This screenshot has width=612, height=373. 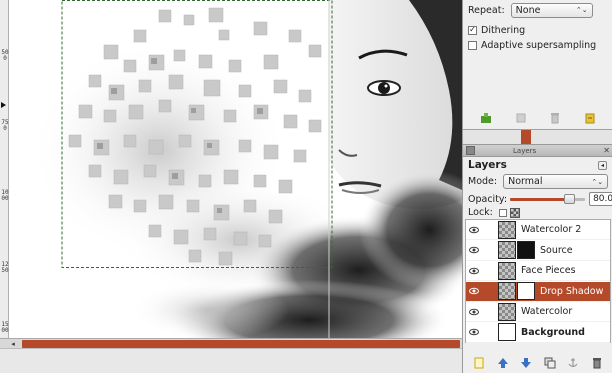 I want to click on tool-options-toolbar, so click(x=537, y=118).